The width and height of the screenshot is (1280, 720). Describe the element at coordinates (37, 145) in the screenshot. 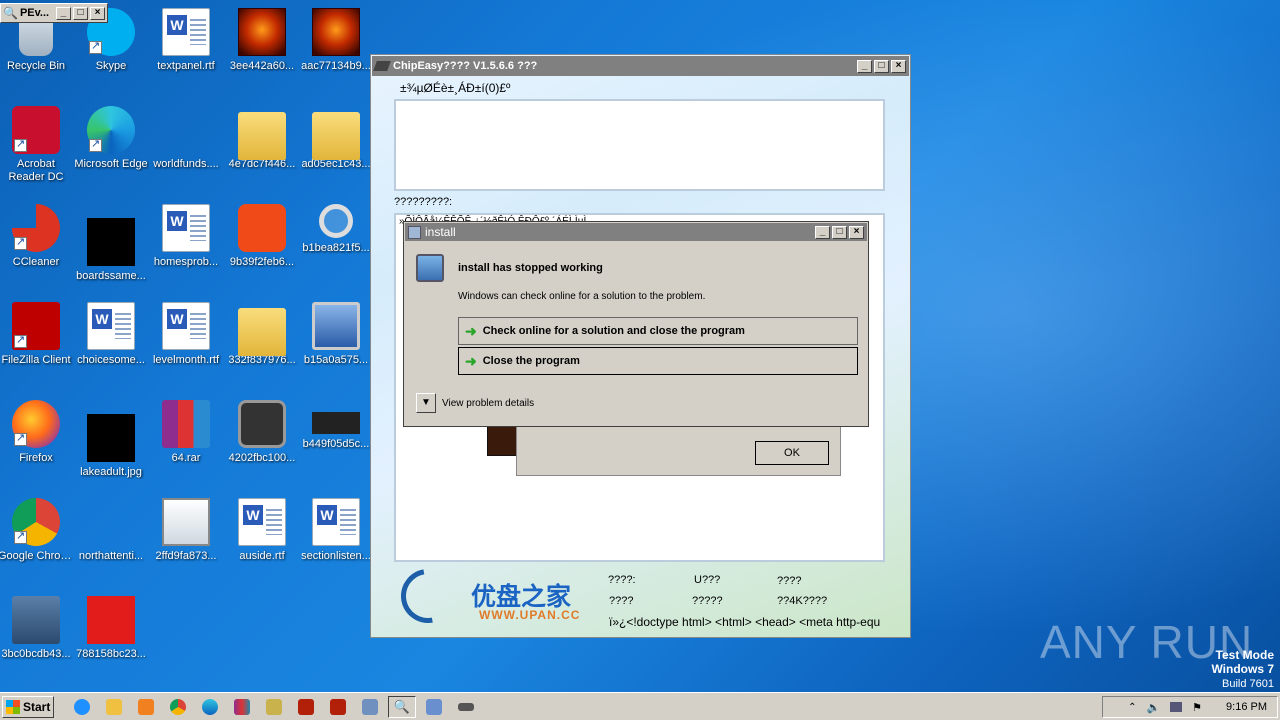

I see `desktop-icon: Acrobat Reader DC` at that location.